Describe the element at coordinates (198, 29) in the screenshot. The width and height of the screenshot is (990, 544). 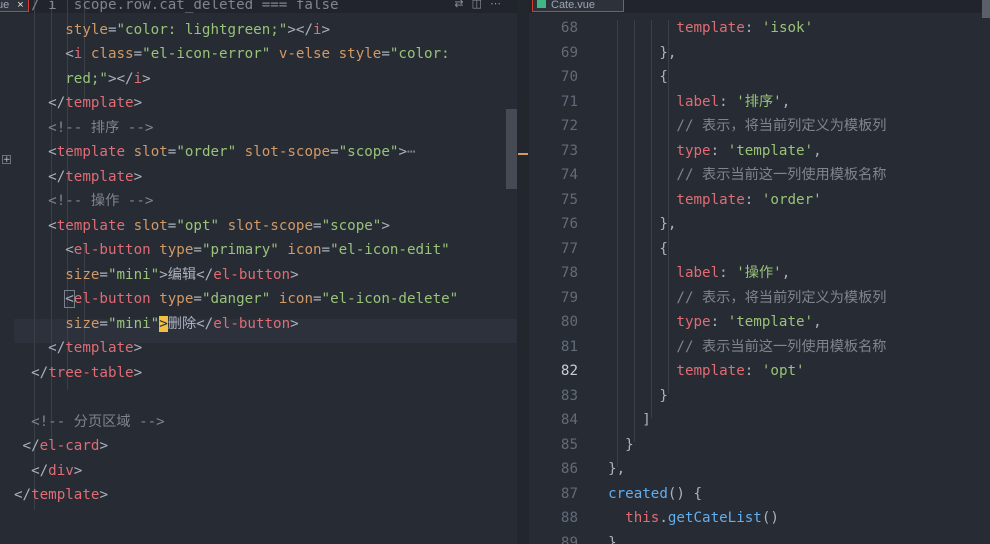
I see `code-line-text: style="color: lightgreen;"></i>` at that location.